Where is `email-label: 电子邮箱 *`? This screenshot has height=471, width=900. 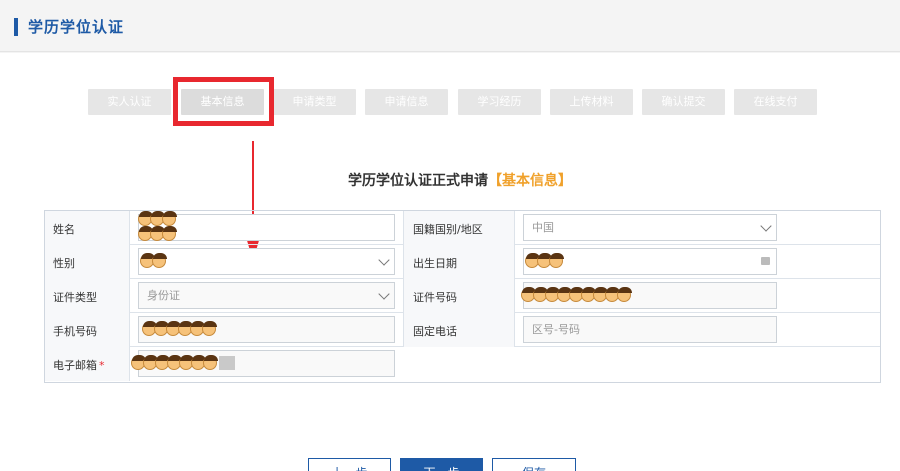 email-label: 电子邮箱 * is located at coordinates (79, 365).